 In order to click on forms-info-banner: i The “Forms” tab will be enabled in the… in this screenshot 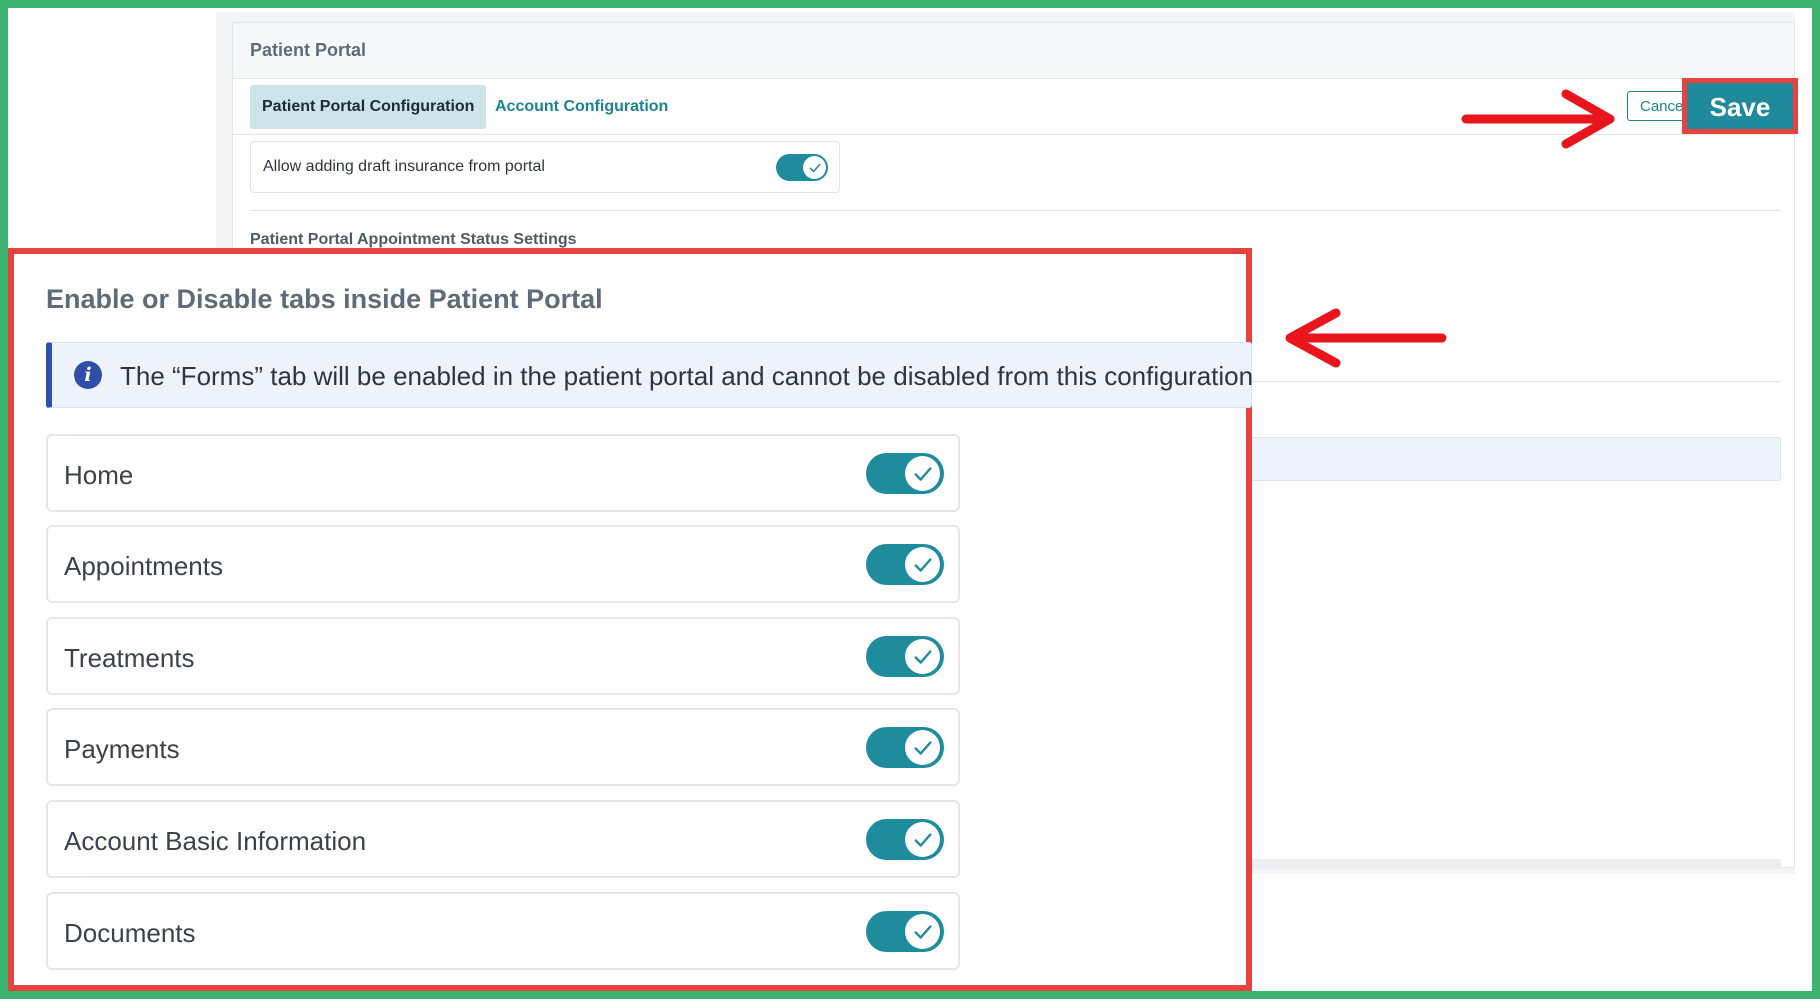, I will do `click(650, 375)`.